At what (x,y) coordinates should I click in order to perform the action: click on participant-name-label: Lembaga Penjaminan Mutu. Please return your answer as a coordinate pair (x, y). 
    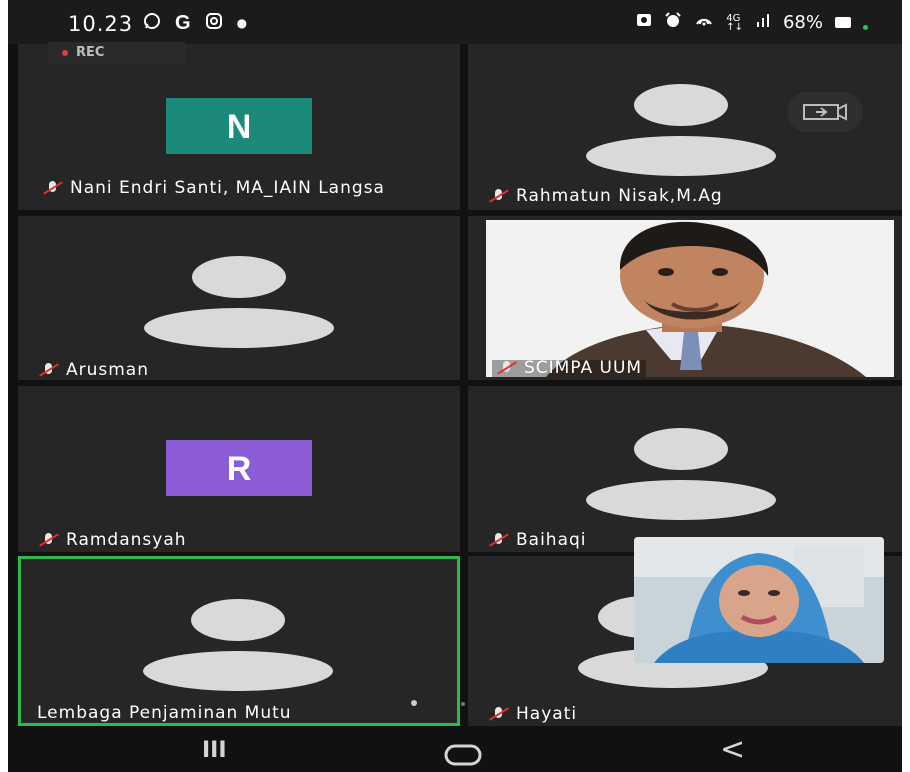
    Looking at the image, I should click on (164, 713).